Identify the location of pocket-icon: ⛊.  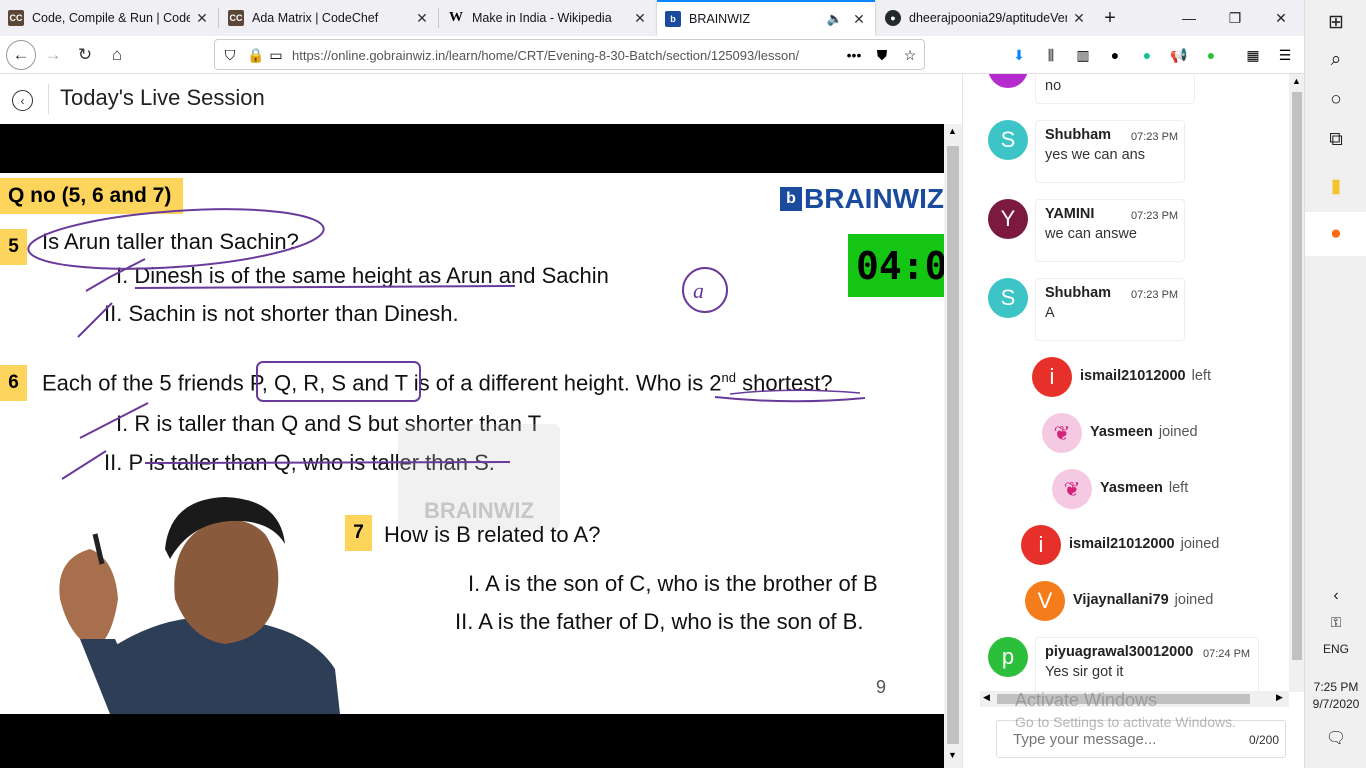
(882, 55).